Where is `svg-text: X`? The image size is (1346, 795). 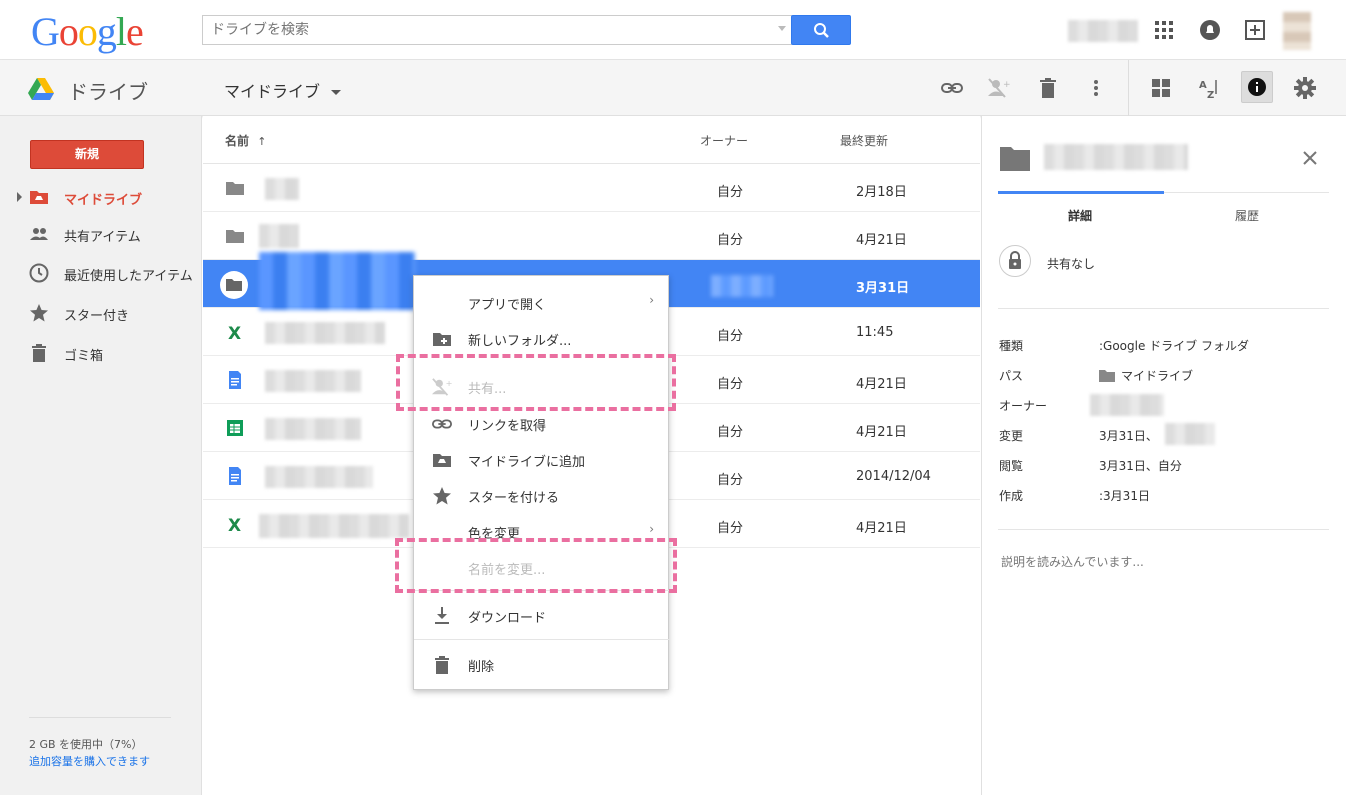
svg-text: X is located at coordinates (234, 333).